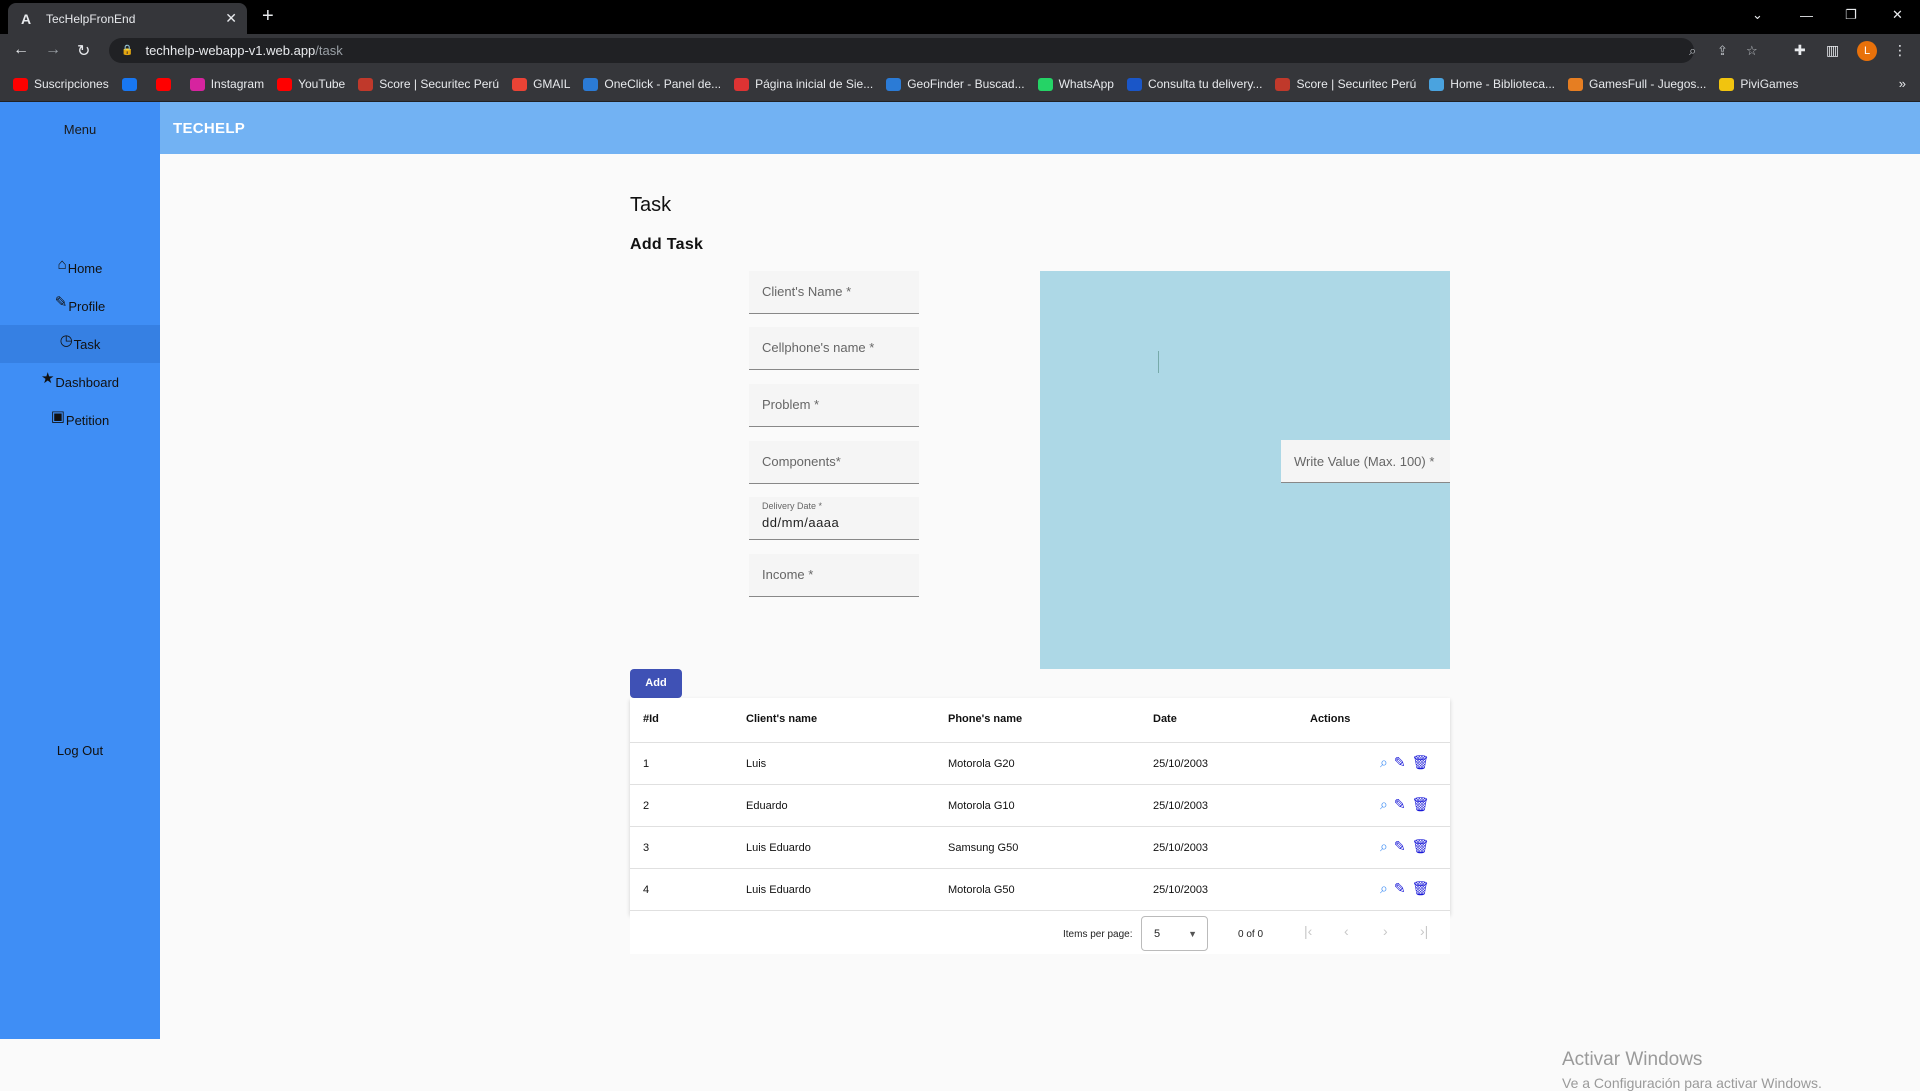 This screenshot has width=1920, height=1091. I want to click on logout-button: Log Out, so click(80, 750).